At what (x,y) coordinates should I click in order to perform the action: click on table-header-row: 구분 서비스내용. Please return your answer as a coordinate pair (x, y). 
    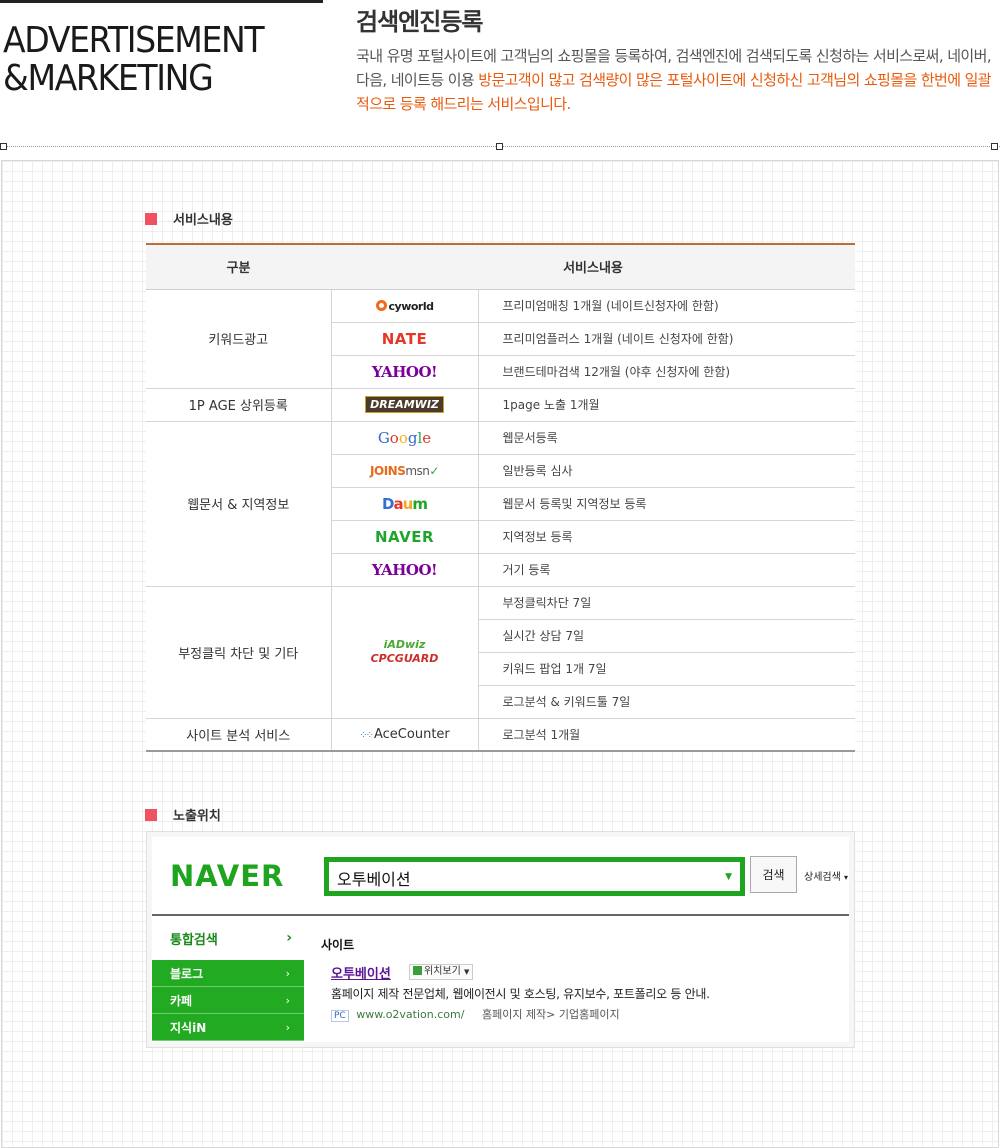
    Looking at the image, I should click on (500, 266).